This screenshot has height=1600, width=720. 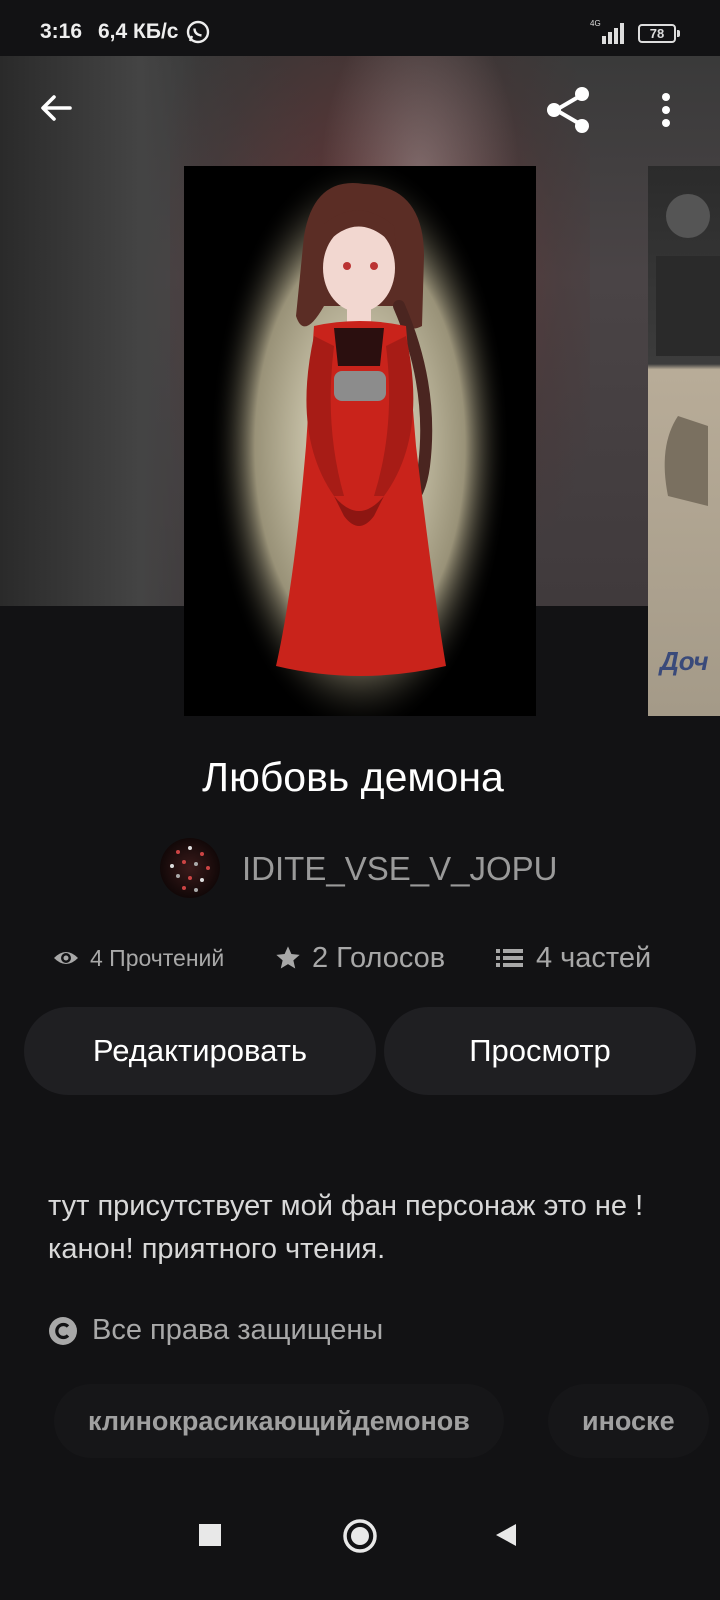 I want to click on edit-button: Редактировать, so click(x=200, y=1051).